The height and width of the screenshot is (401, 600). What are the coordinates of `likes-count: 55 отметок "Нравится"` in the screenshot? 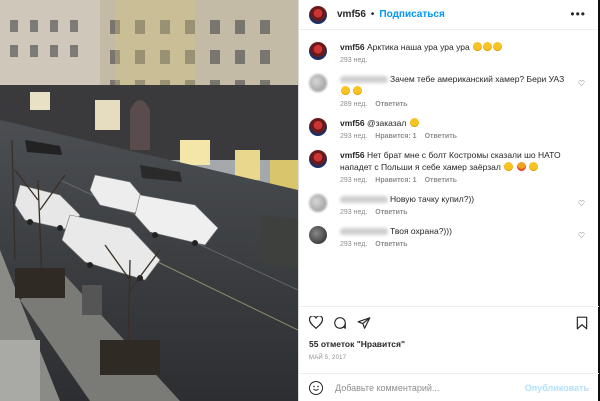 It's located at (454, 344).